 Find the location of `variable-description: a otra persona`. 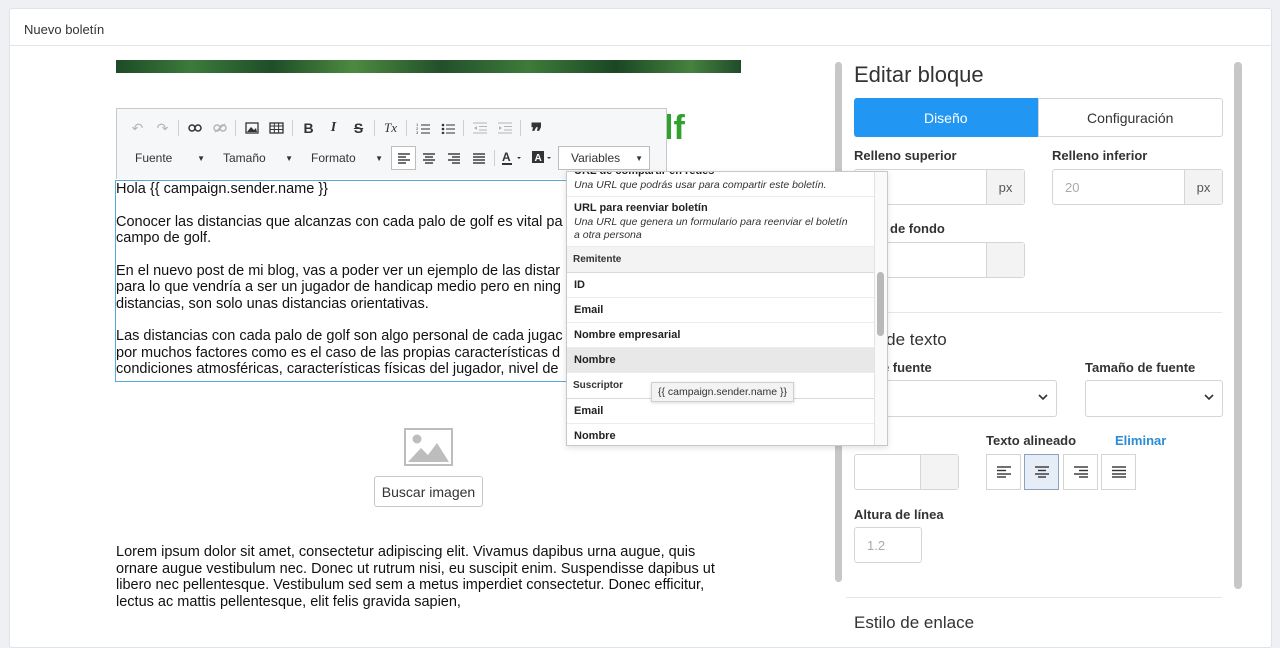

variable-description: a otra persona is located at coordinates (608, 235).